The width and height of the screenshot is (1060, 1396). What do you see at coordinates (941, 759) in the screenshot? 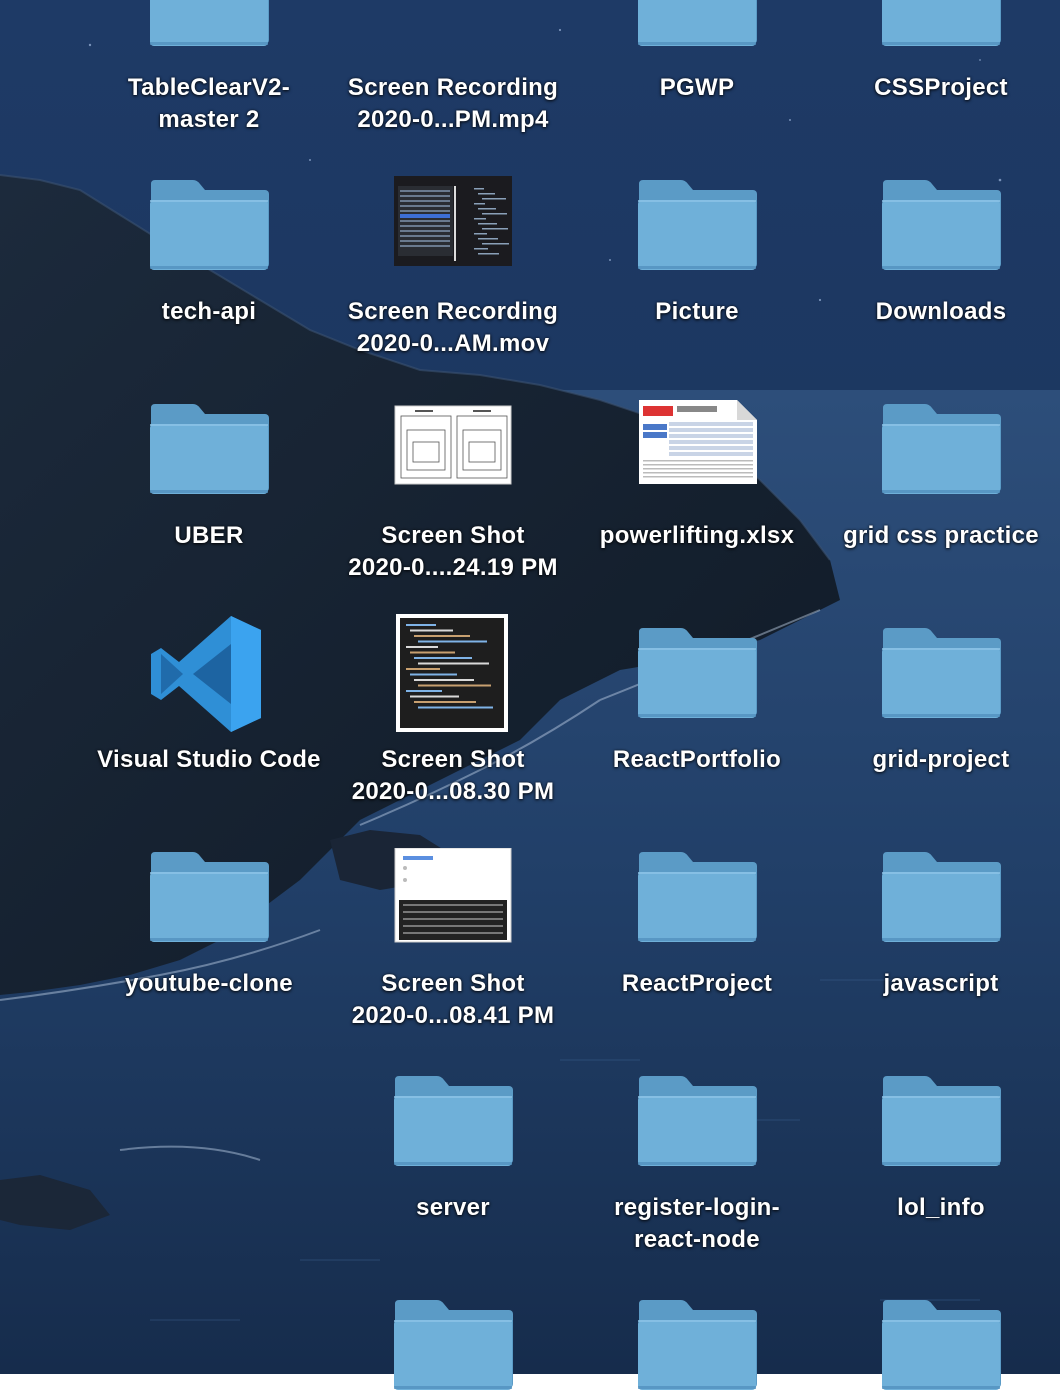
I see `desktop-item-label-line1: grid-project` at bounding box center [941, 759].